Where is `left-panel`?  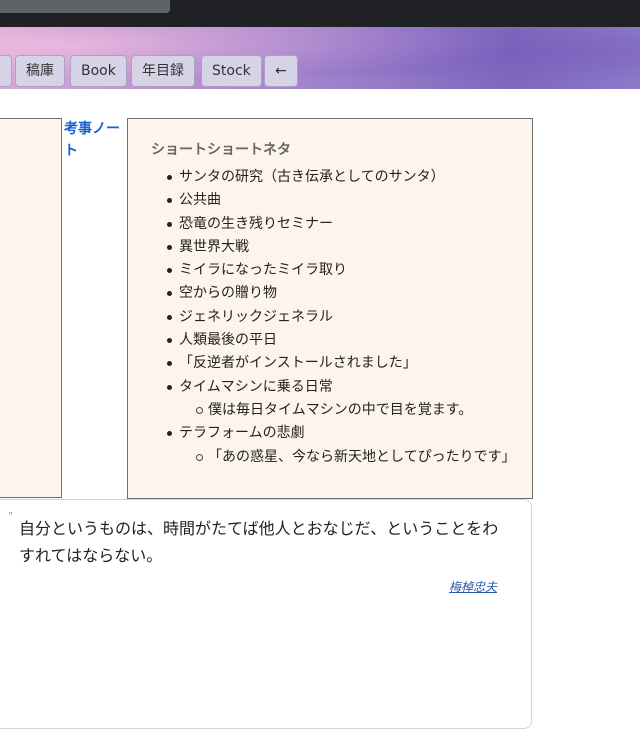
left-panel is located at coordinates (31, 308).